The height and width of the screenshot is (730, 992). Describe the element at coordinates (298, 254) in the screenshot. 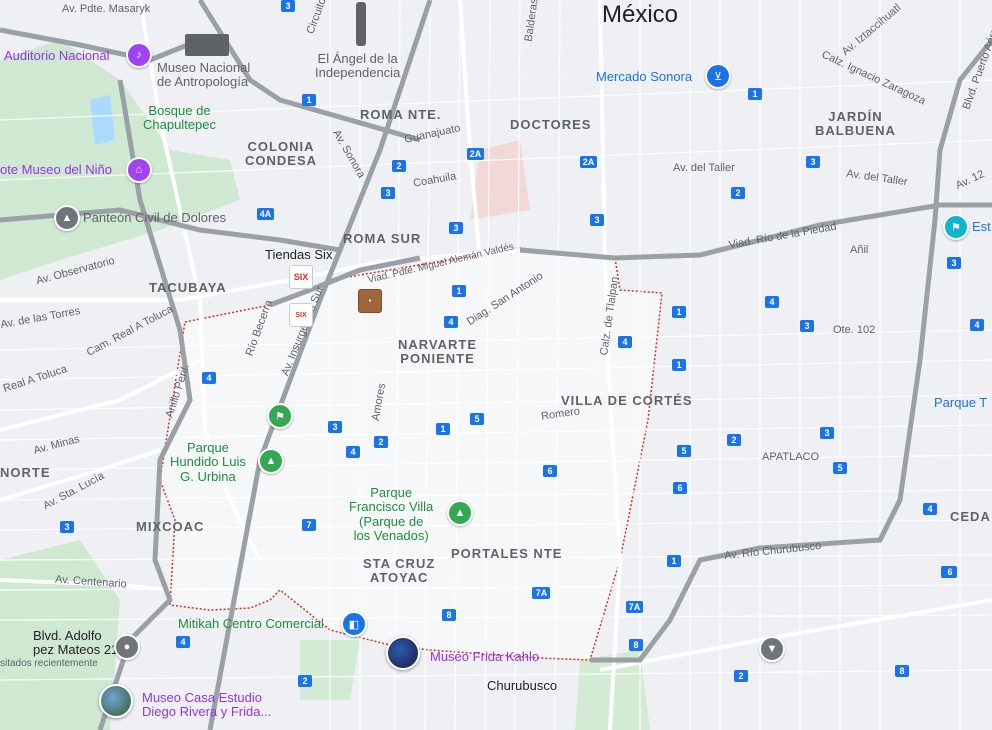

I see `poi-tiendas-six-label: Tiendas Six` at that location.